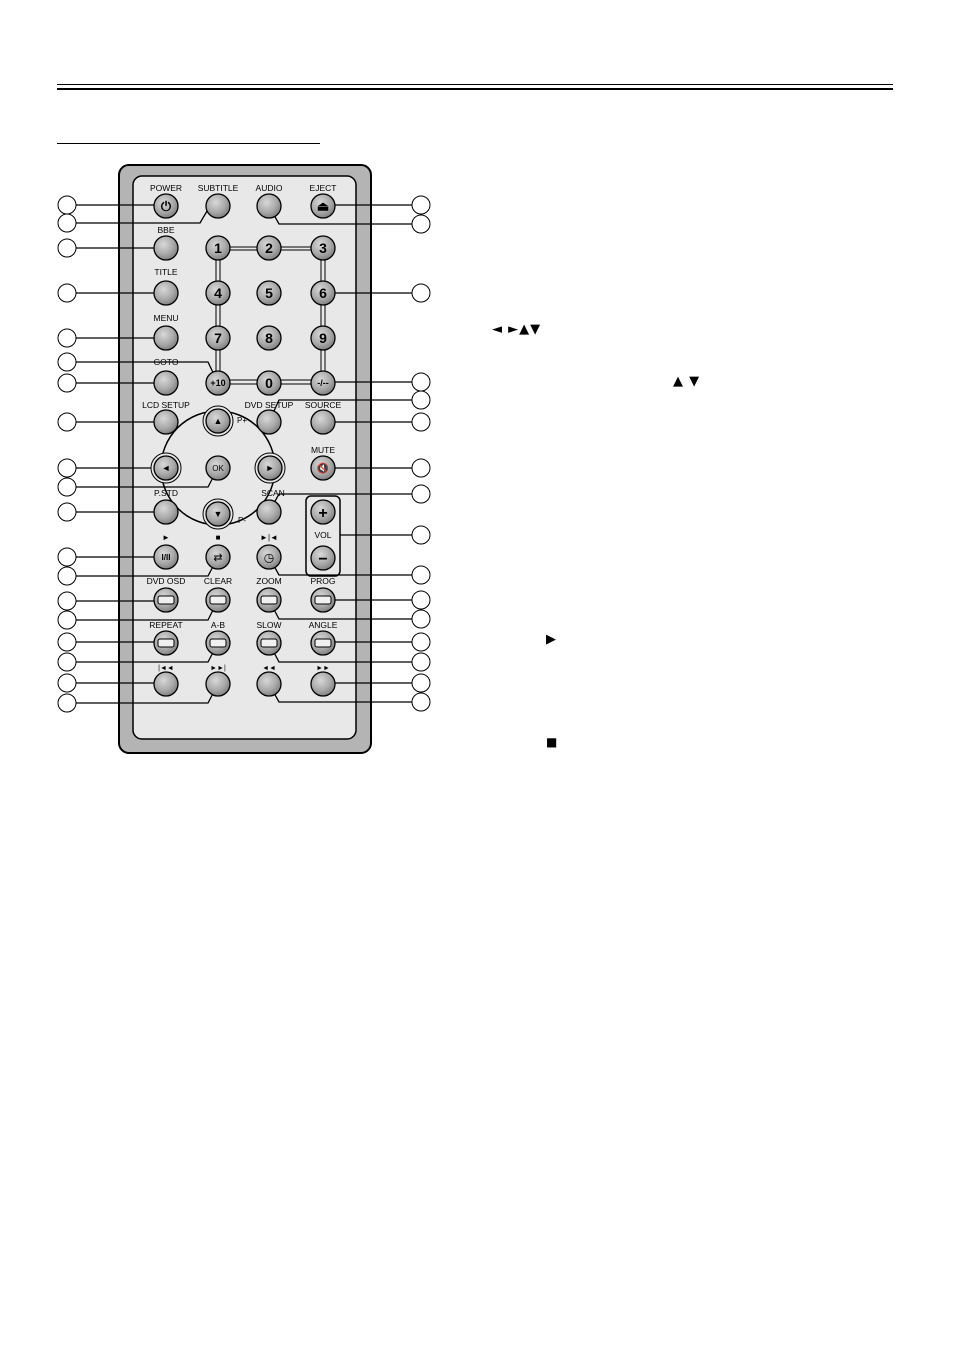 This screenshot has width=954, height=1349. I want to click on numpad-7-button-glyph: 7, so click(218, 338).